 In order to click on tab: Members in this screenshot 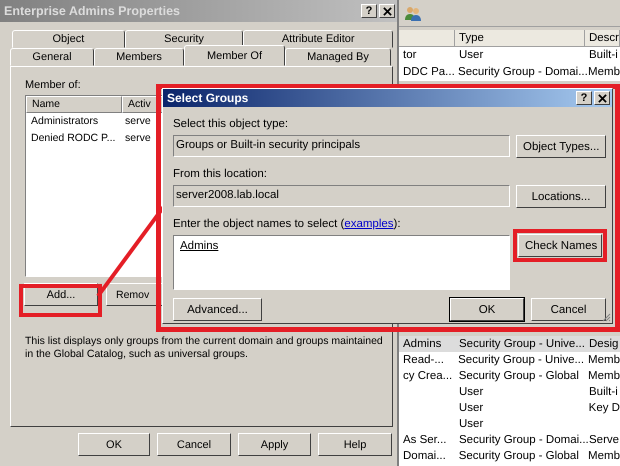, I will do `click(139, 57)`.